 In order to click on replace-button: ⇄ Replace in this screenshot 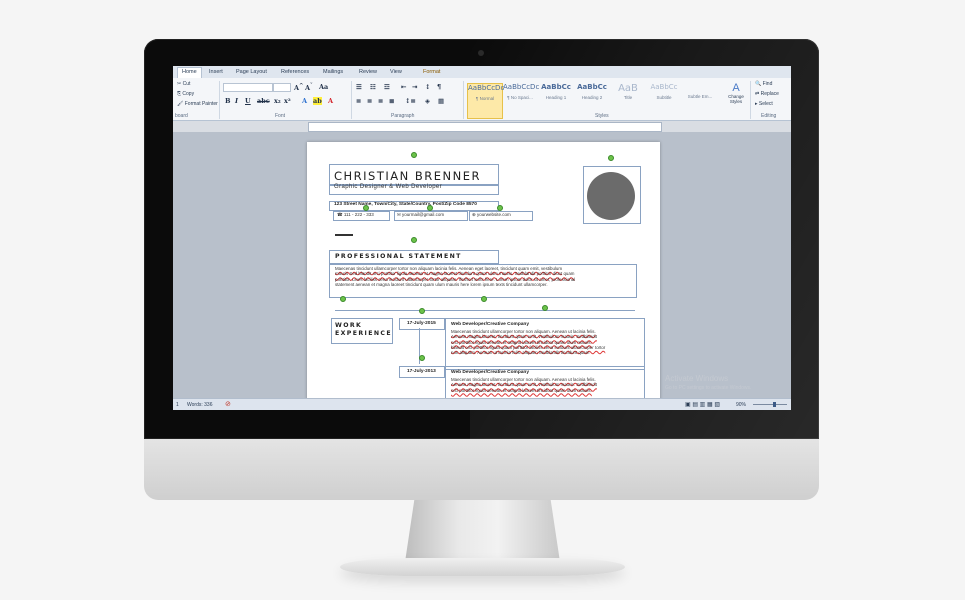, I will do `click(767, 94)`.